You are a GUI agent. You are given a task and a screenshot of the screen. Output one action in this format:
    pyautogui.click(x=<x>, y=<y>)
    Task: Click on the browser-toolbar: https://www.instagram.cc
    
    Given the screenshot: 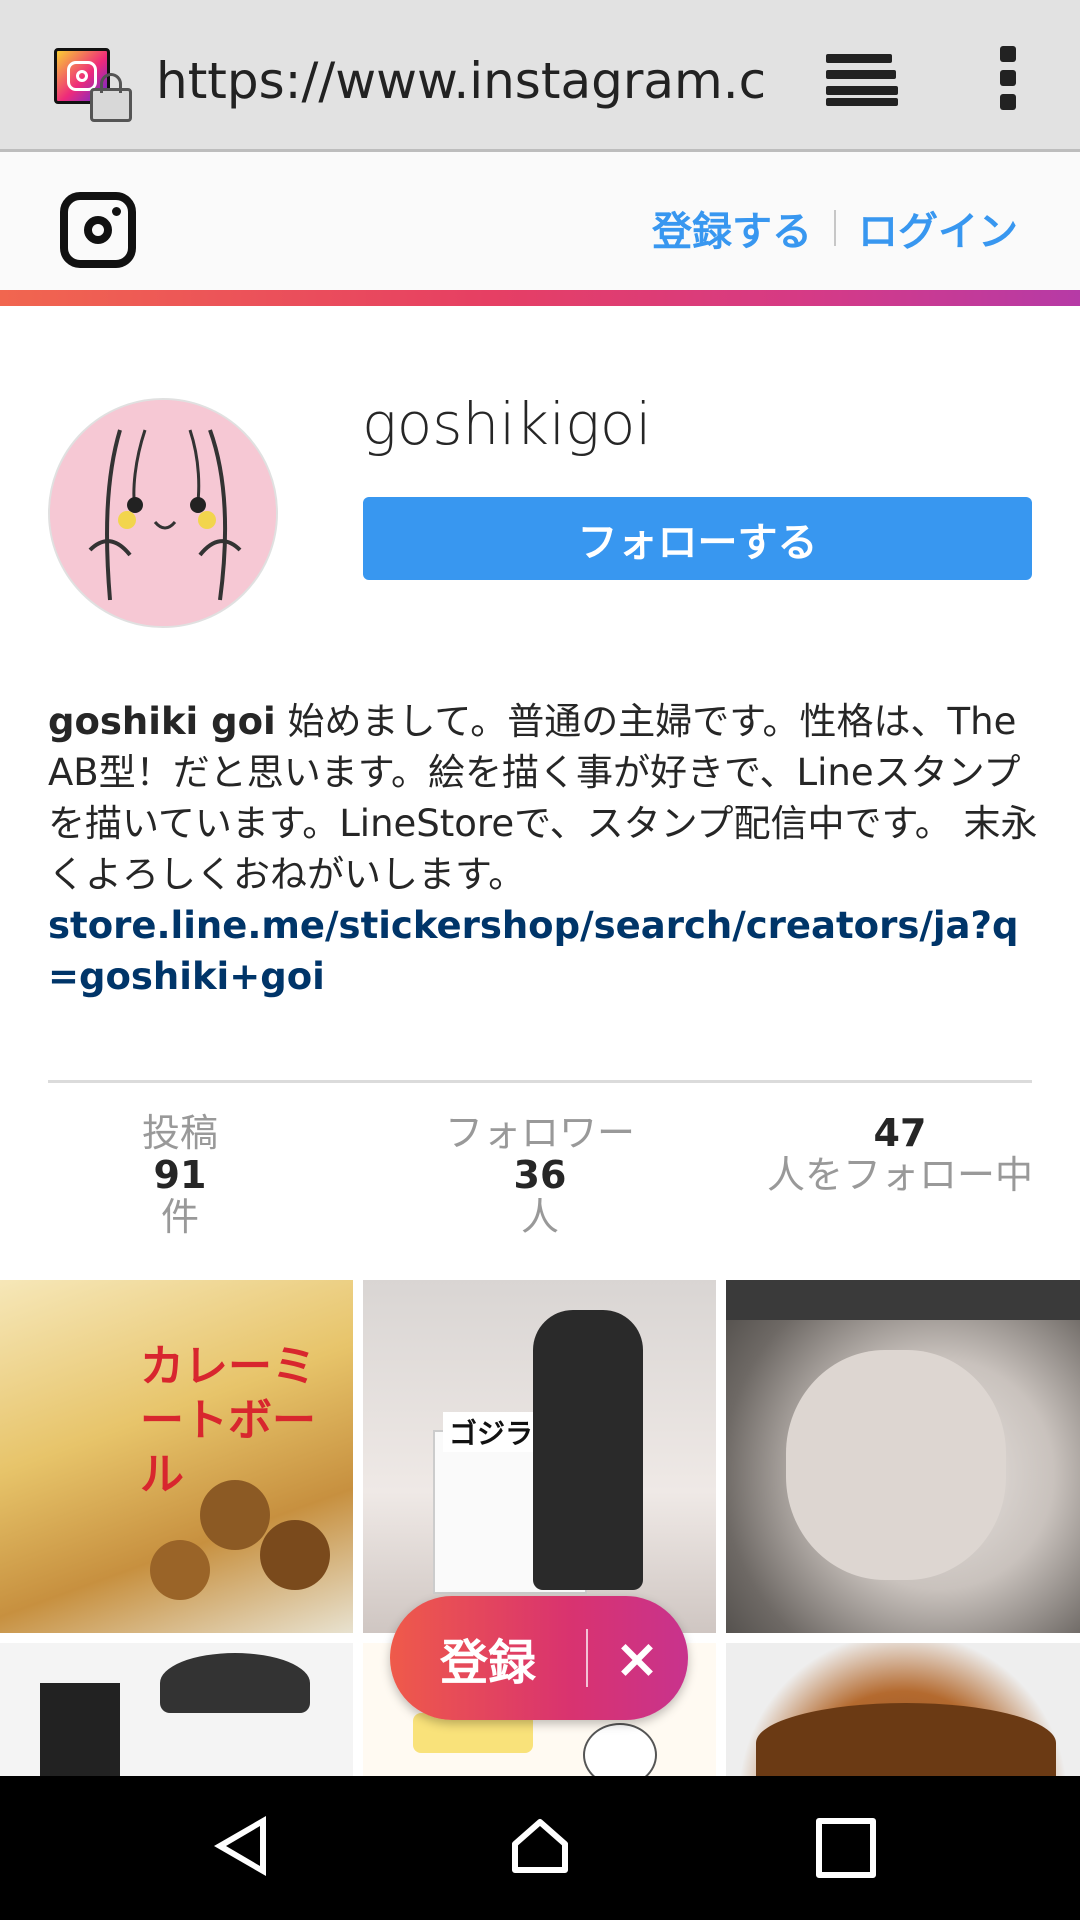 What is the action you would take?
    pyautogui.click(x=540, y=76)
    